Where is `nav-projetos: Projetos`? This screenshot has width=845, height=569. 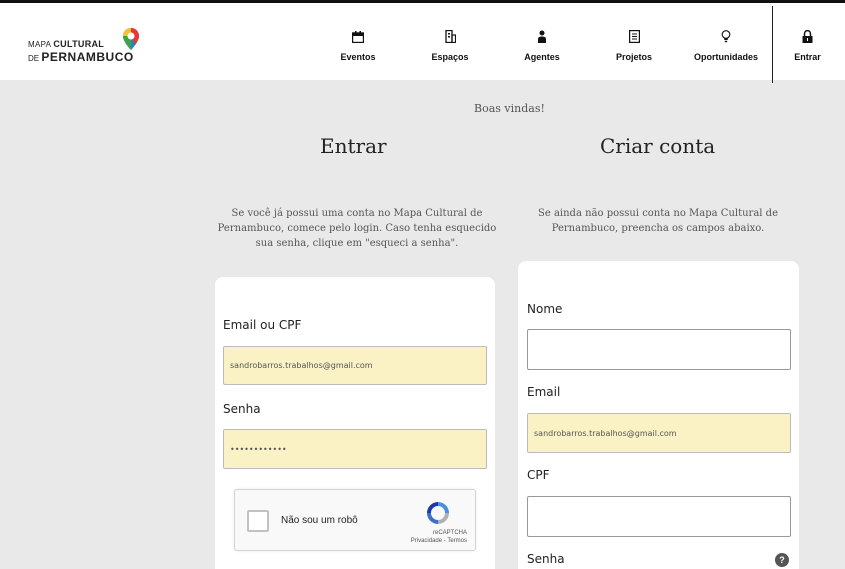 nav-projetos: Projetos is located at coordinates (634, 44).